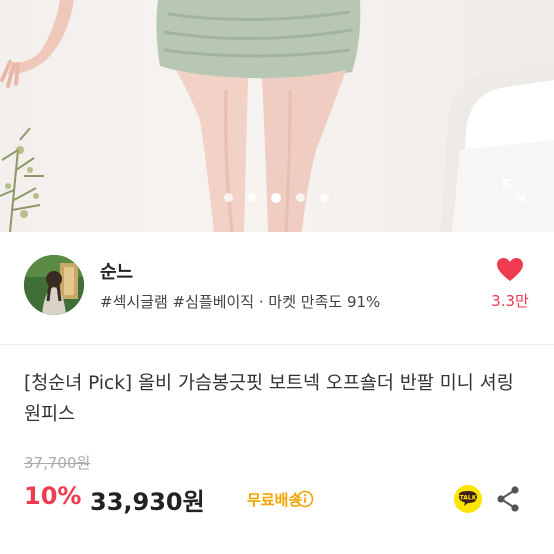 The image size is (554, 554). Describe the element at coordinates (305, 501) in the screenshot. I see `info-icon` at that location.